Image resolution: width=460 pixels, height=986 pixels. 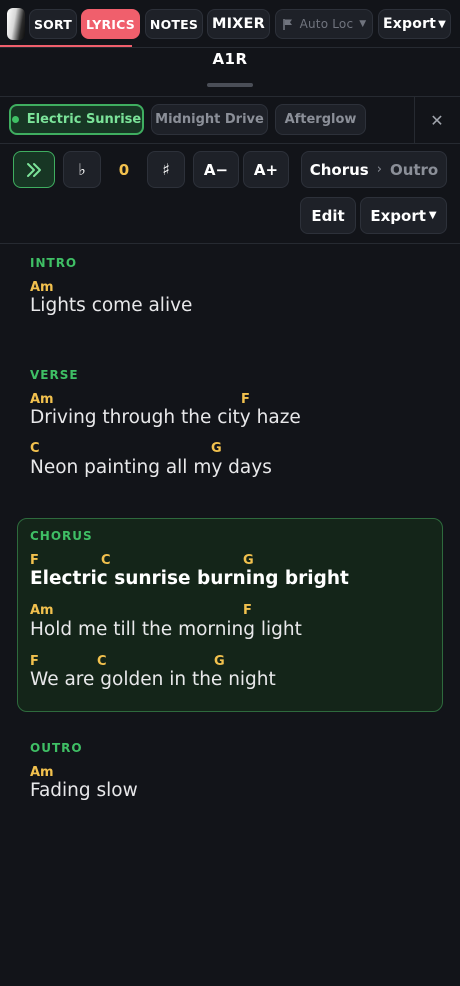 I want to click on lyric-line: Lights come alive, so click(x=111, y=305).